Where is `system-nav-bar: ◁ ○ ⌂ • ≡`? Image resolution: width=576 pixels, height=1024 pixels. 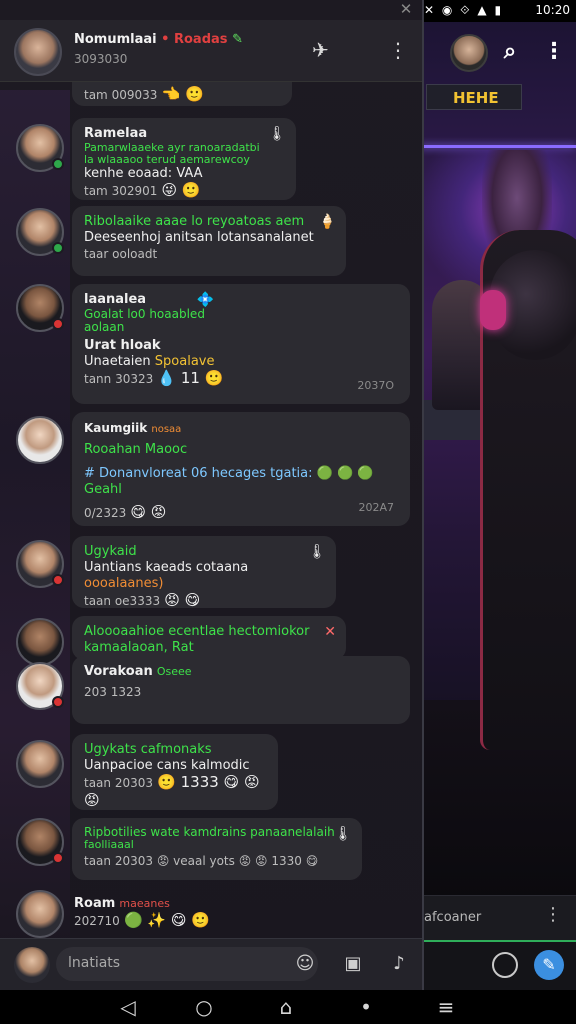
system-nav-bar: ◁ ○ ⌂ • ≡ is located at coordinates (288, 1007).